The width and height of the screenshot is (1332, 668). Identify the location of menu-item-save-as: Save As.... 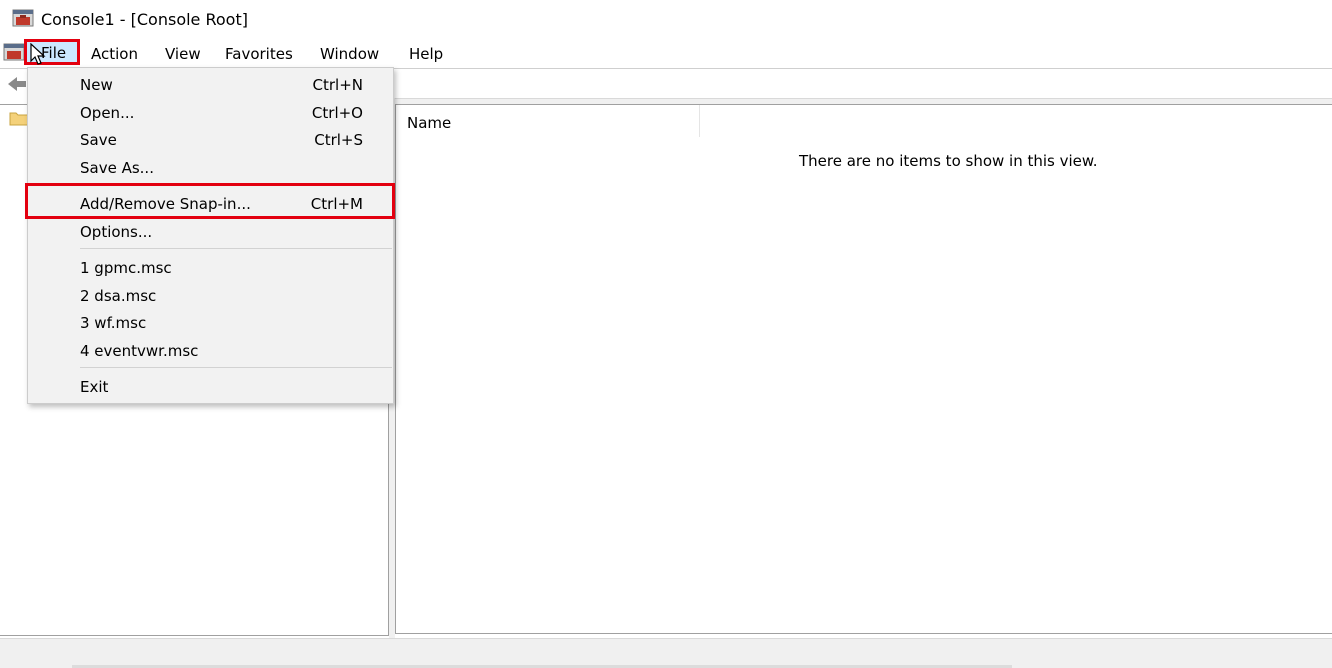
(210, 169).